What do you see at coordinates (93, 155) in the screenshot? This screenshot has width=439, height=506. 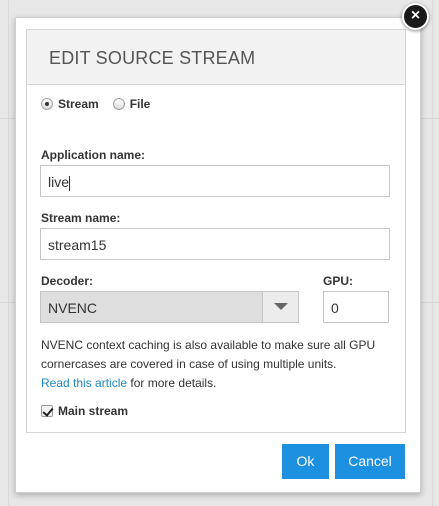 I see `application-name-label: Application name:` at bounding box center [93, 155].